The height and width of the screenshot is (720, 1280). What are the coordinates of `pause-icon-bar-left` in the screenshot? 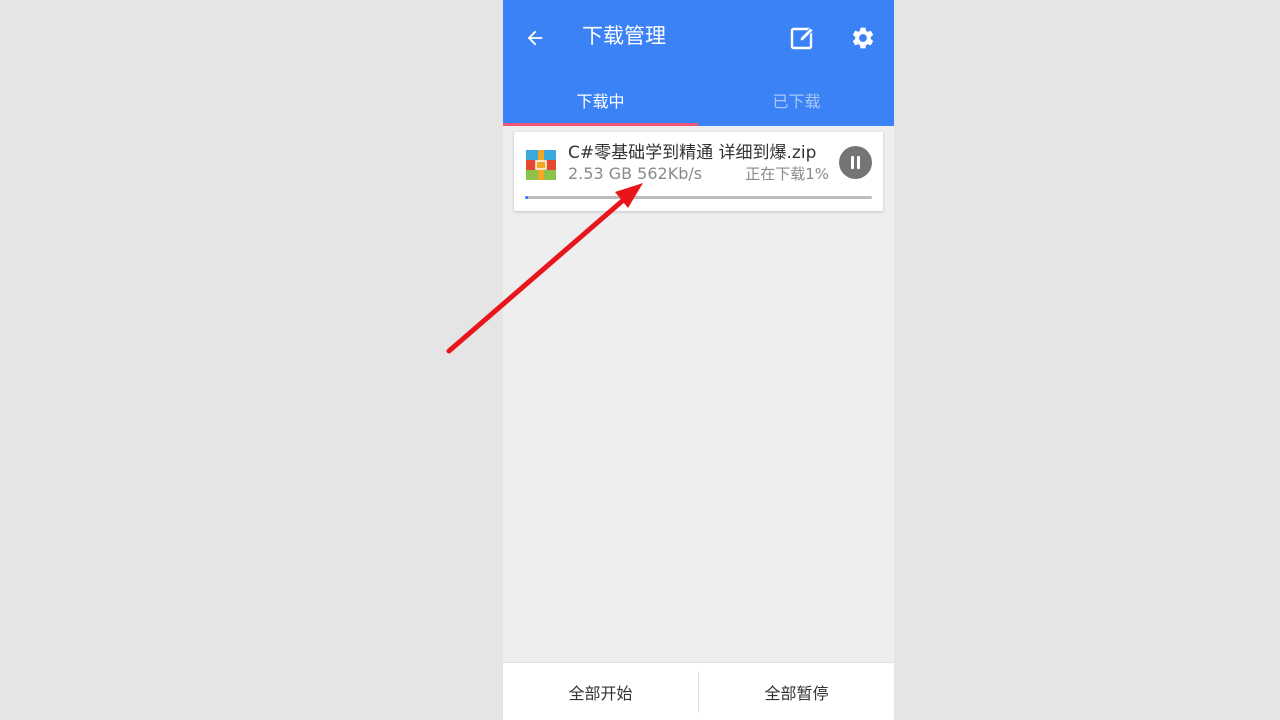 It's located at (852, 162).